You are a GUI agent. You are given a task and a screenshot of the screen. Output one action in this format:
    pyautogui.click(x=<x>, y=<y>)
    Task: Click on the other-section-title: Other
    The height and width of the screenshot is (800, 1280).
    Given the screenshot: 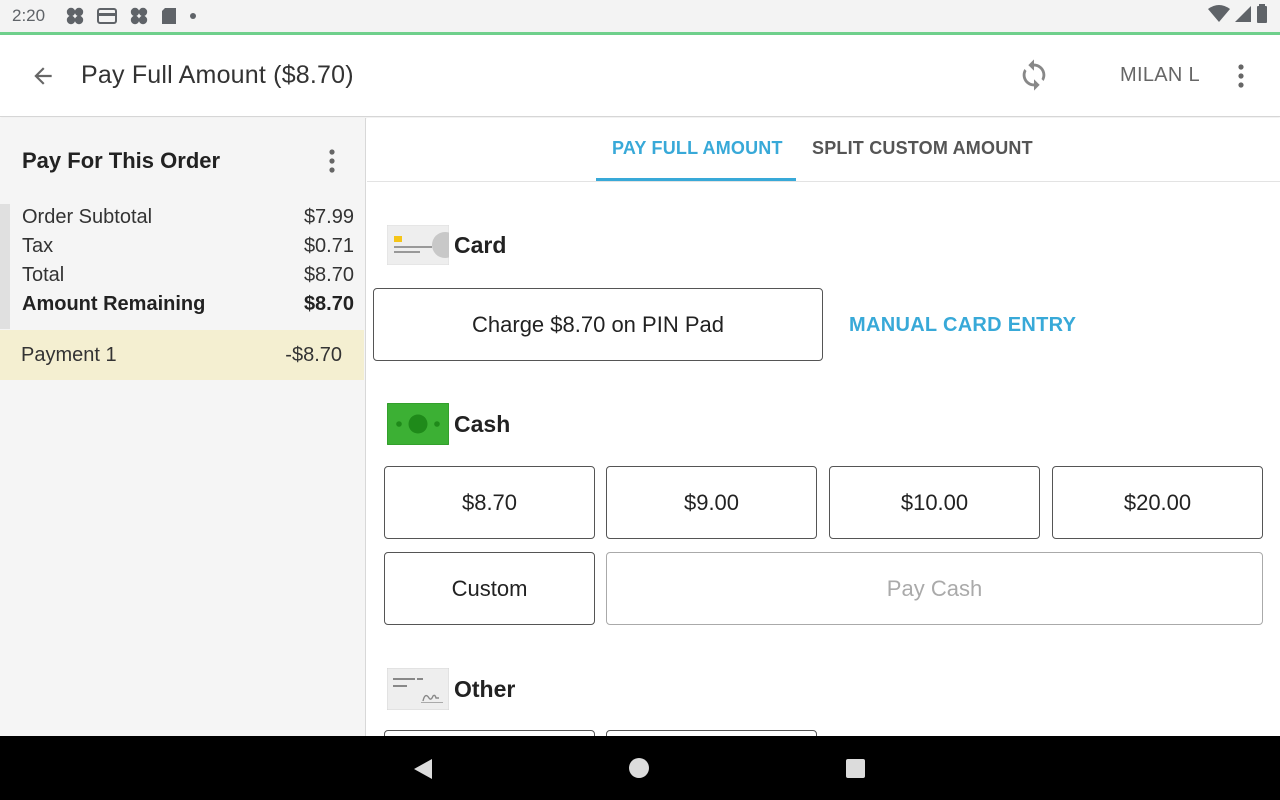 What is the action you would take?
    pyautogui.click(x=485, y=688)
    